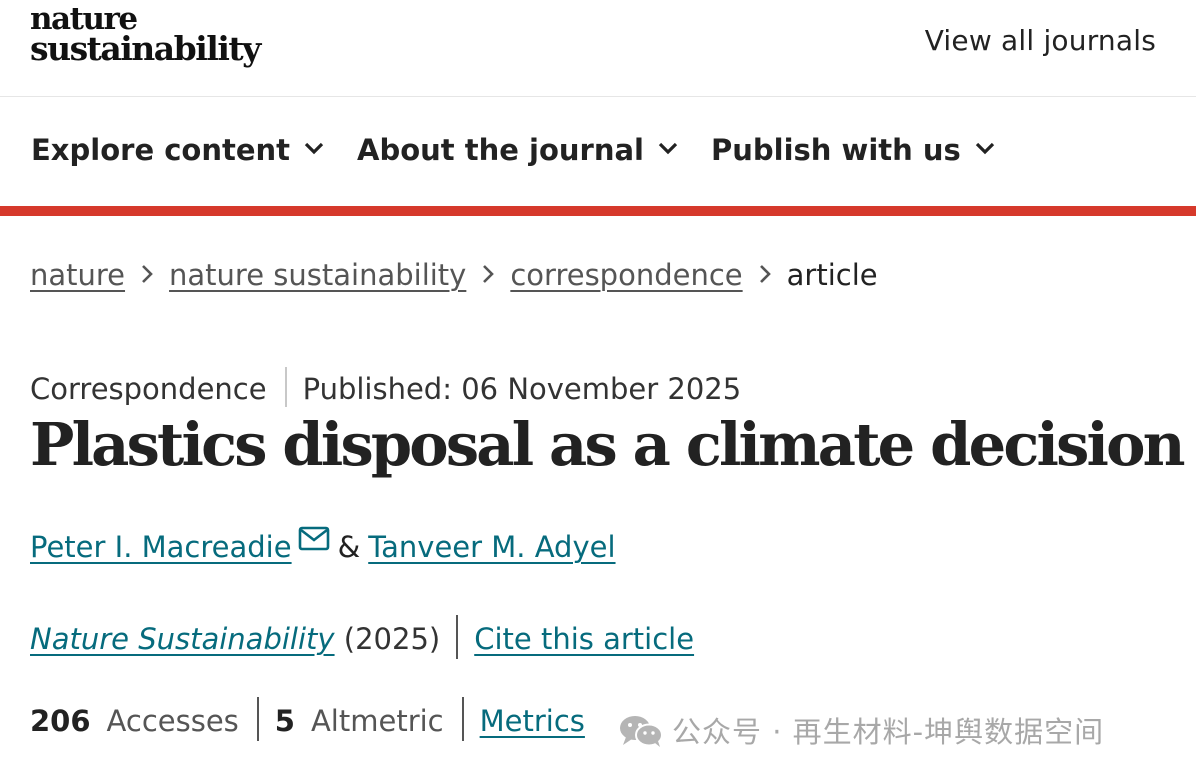 The height and width of the screenshot is (776, 1196). I want to click on publication-year: (2025), so click(392, 639).